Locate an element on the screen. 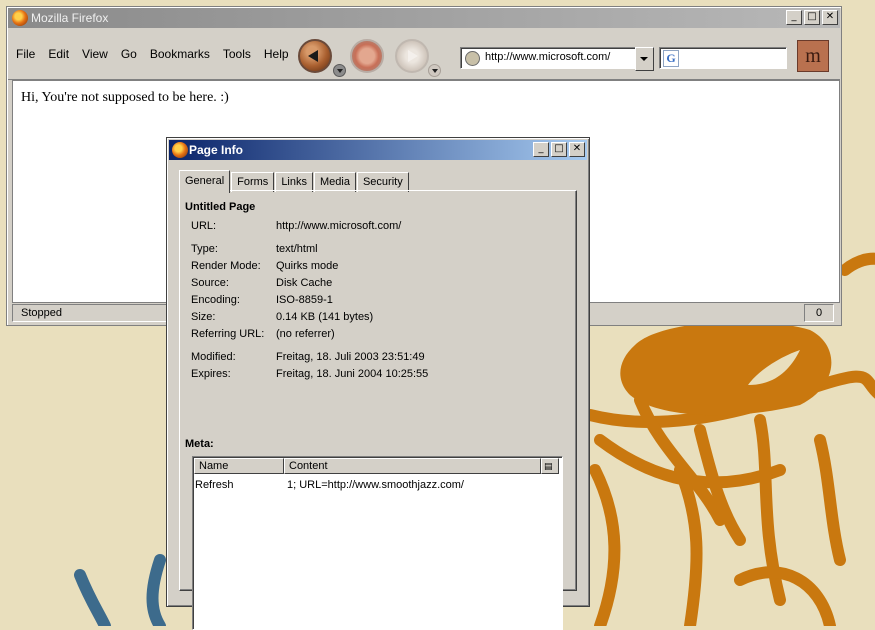  tab-bar: General Forms Links Media Security is located at coordinates (294, 181).